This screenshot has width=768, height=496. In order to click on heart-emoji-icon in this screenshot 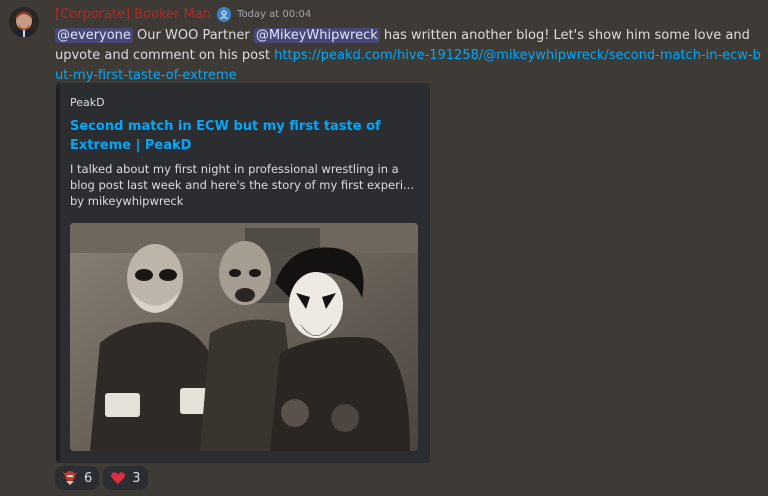, I will do `click(118, 478)`.